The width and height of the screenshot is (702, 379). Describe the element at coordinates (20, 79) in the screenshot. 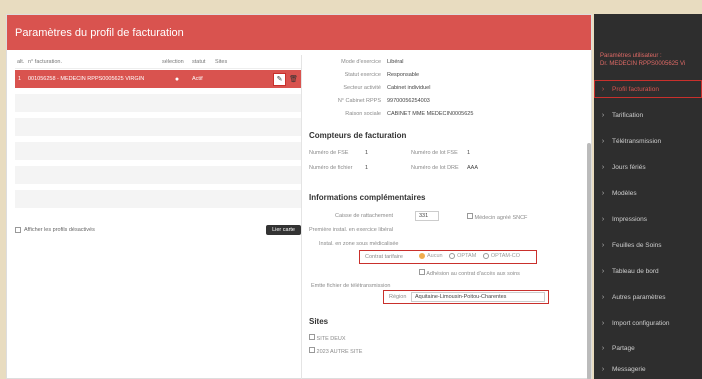

I see `row-alt: 1` at that location.